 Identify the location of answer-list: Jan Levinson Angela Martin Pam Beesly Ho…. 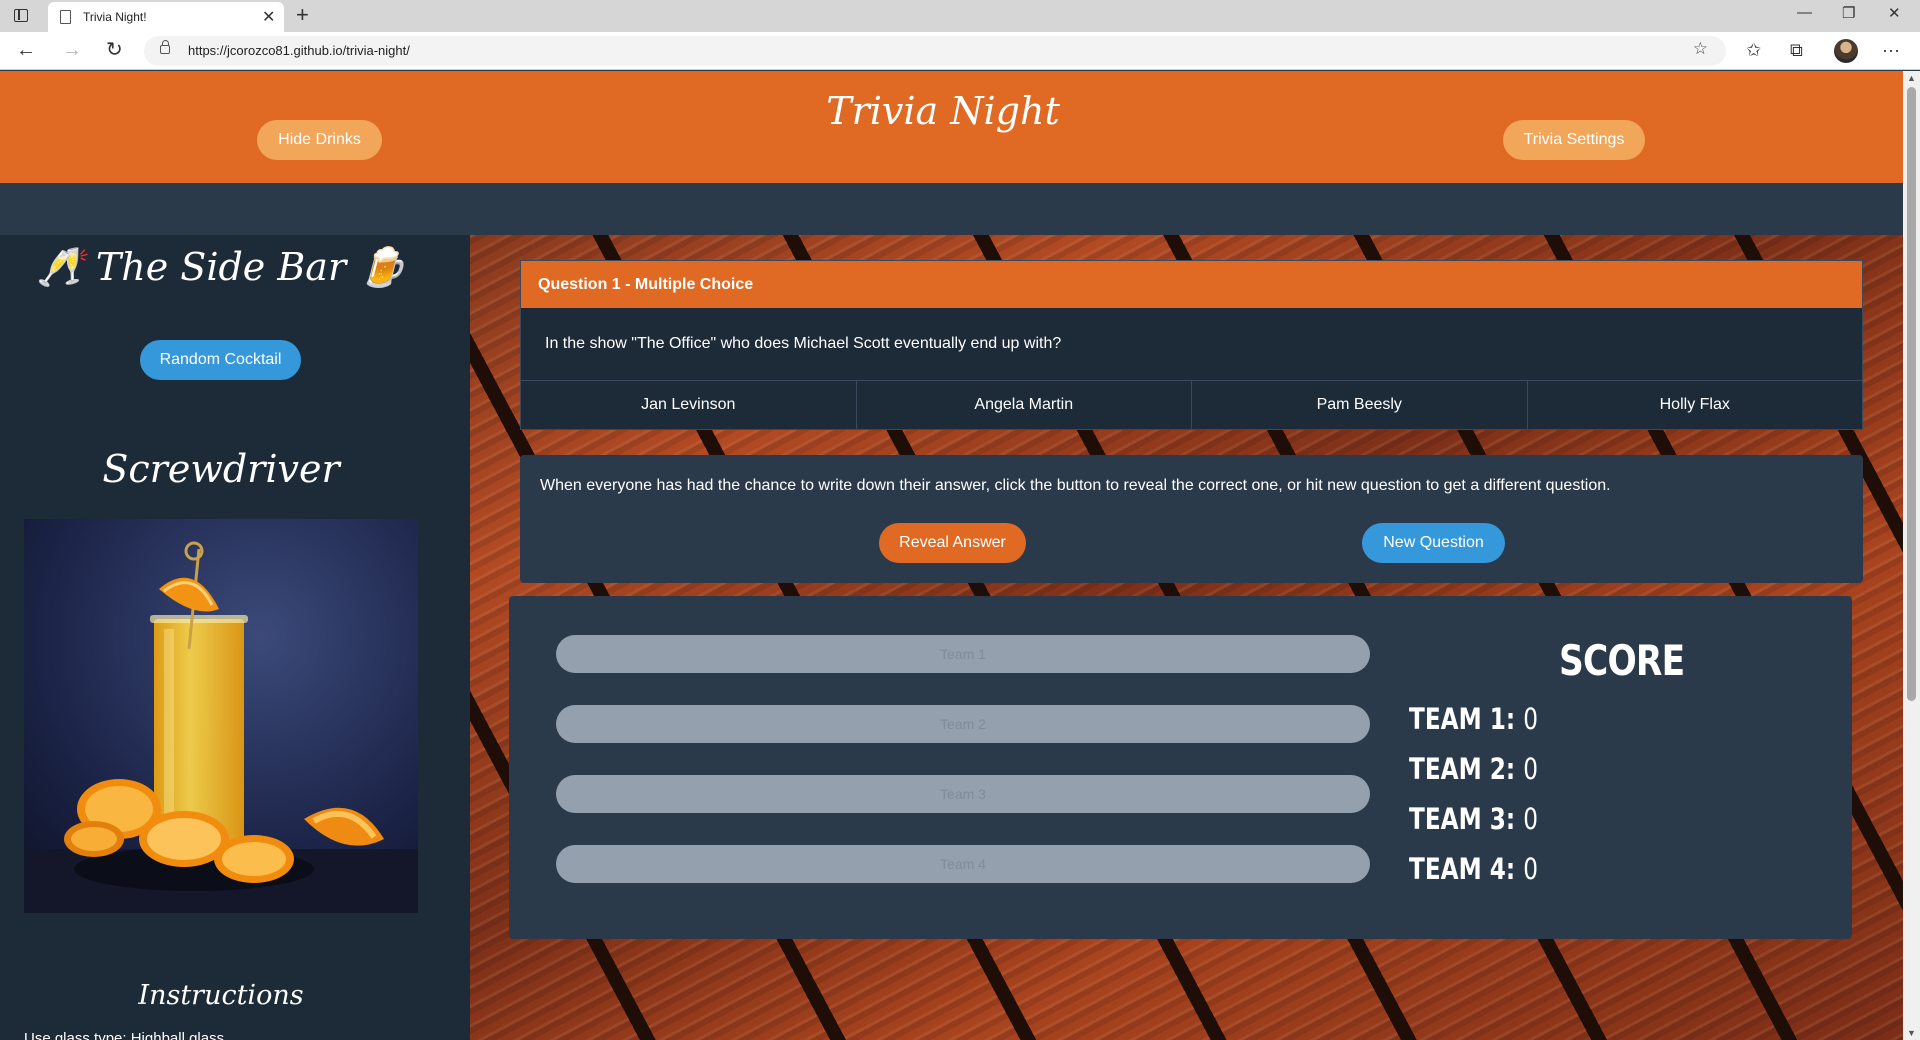
(1191, 404).